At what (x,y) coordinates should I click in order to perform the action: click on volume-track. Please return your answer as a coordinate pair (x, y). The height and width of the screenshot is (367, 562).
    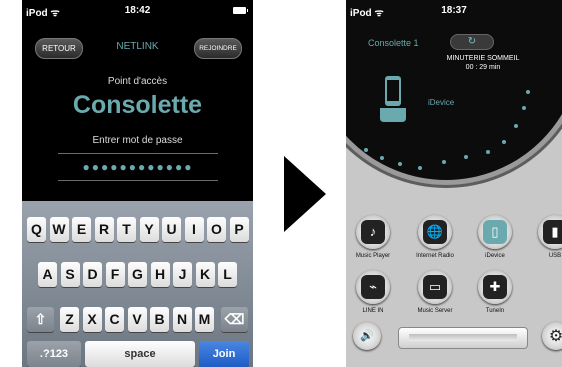
    Looking at the image, I should click on (463, 337).